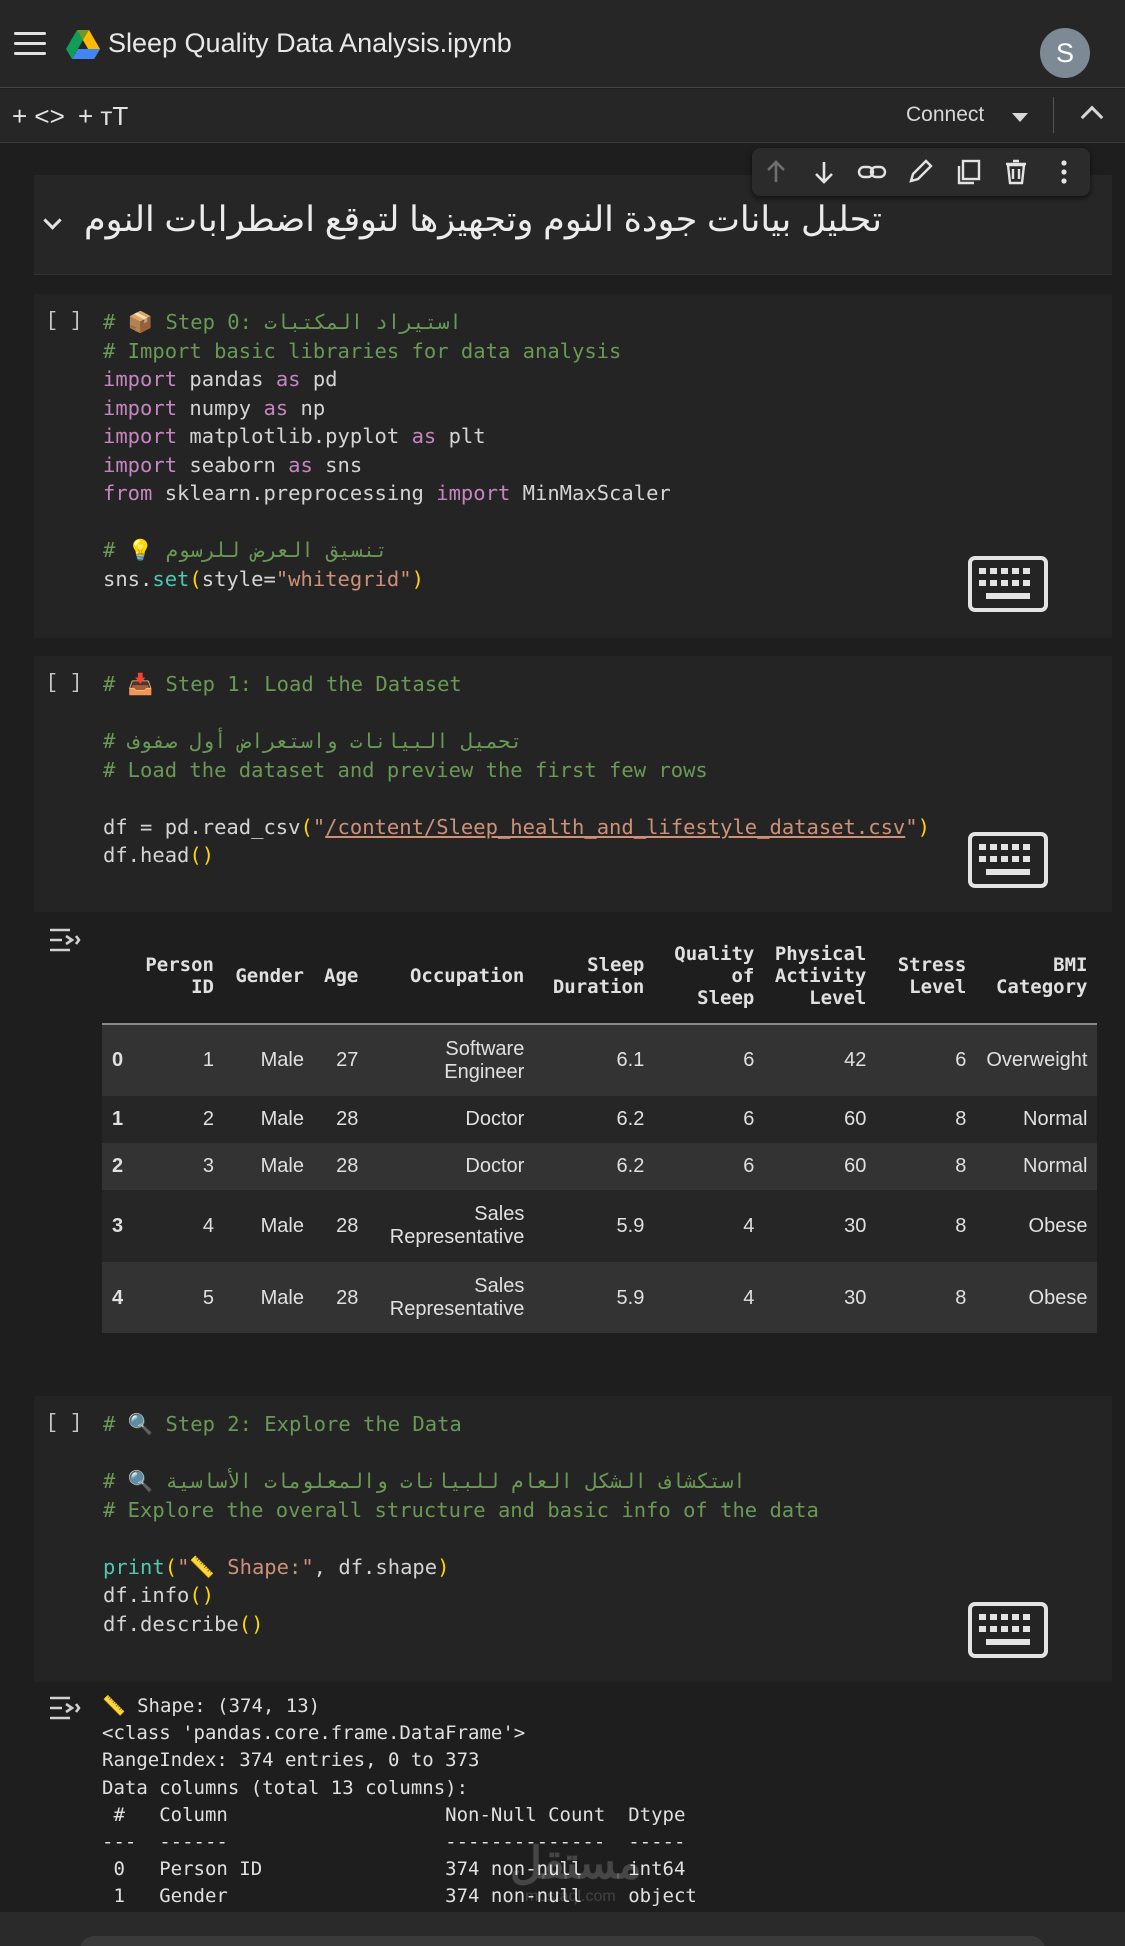  What do you see at coordinates (1053, 115) in the screenshot?
I see `toolbar-divider` at bounding box center [1053, 115].